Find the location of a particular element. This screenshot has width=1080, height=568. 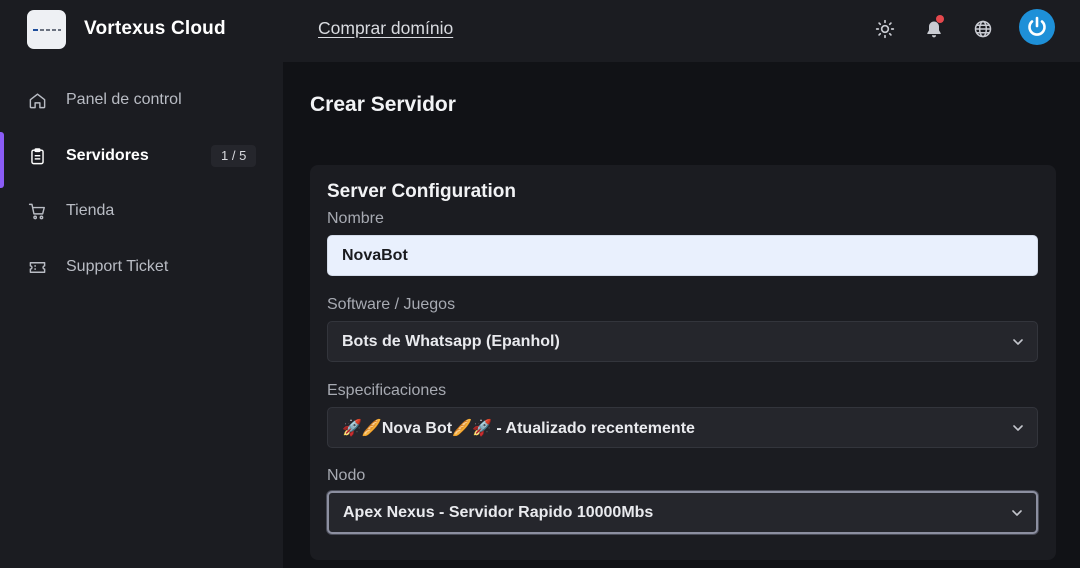

logo is located at coordinates (46, 29).